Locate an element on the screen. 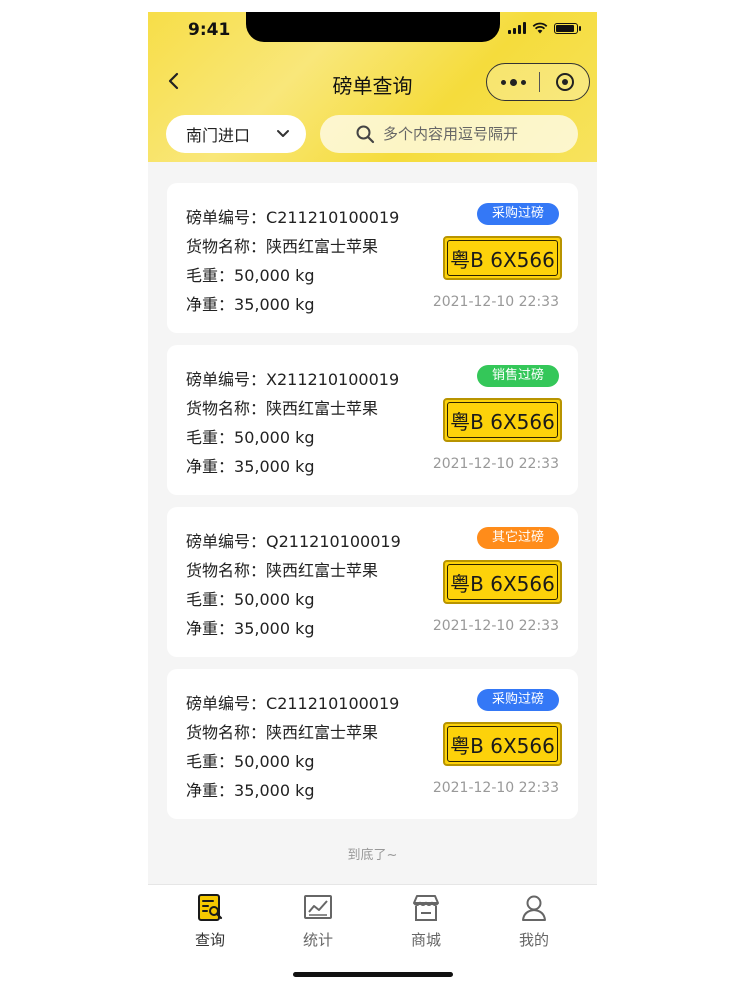  close-button is located at coordinates (564, 82).